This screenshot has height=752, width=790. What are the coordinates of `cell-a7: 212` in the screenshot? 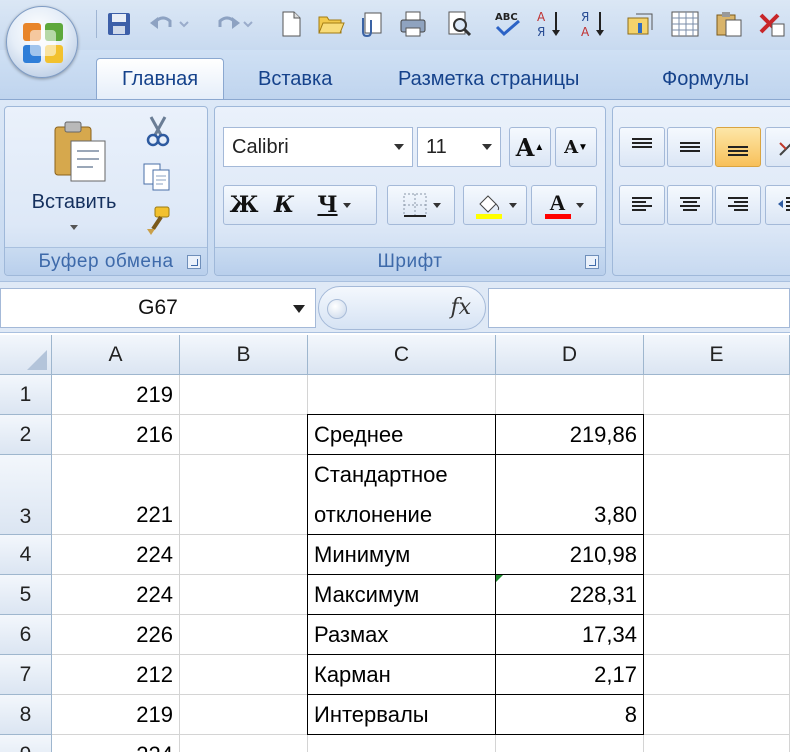 It's located at (116, 675).